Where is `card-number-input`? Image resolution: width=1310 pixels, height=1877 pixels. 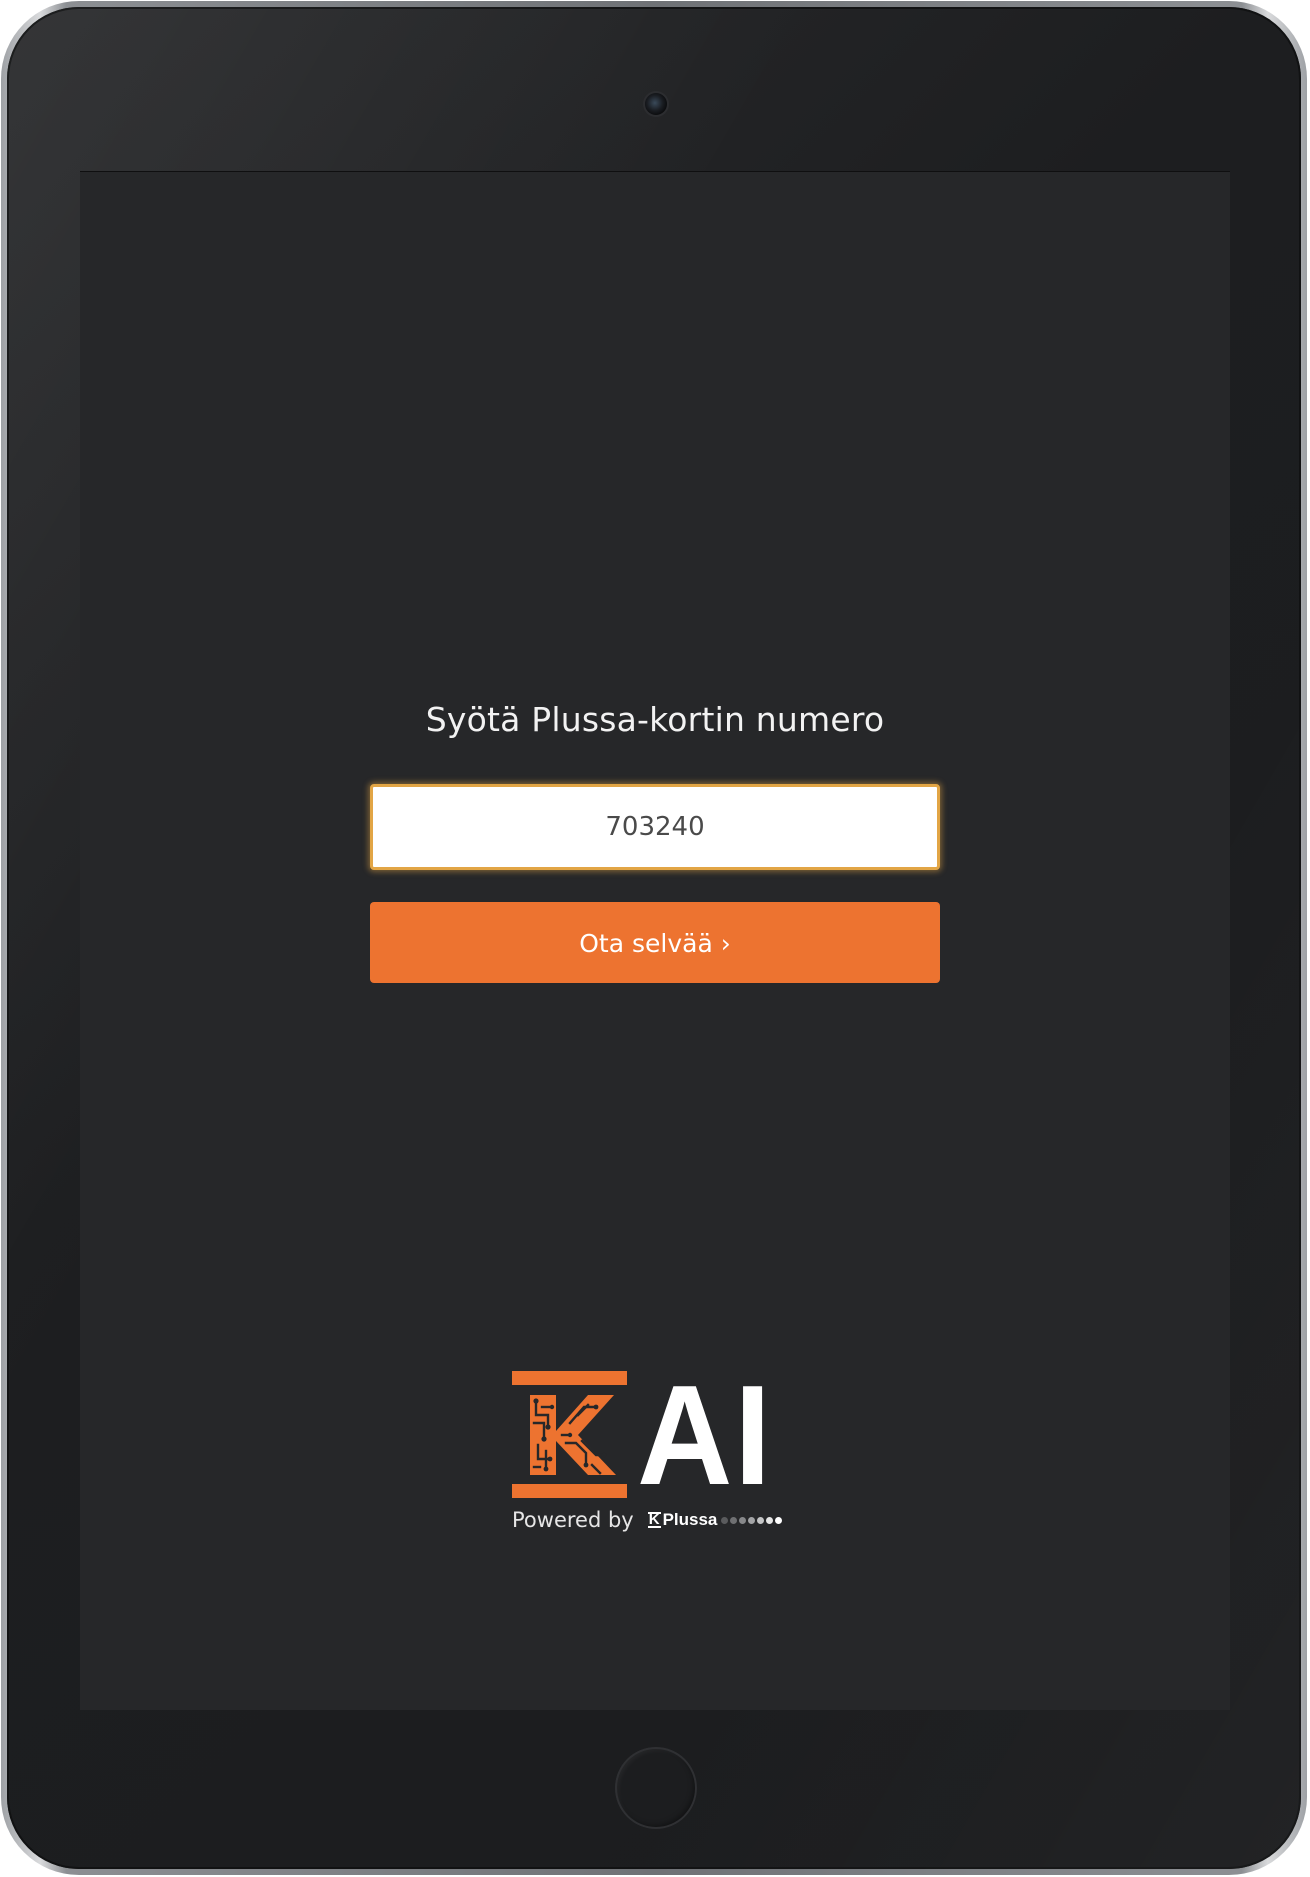 card-number-input is located at coordinates (655, 827).